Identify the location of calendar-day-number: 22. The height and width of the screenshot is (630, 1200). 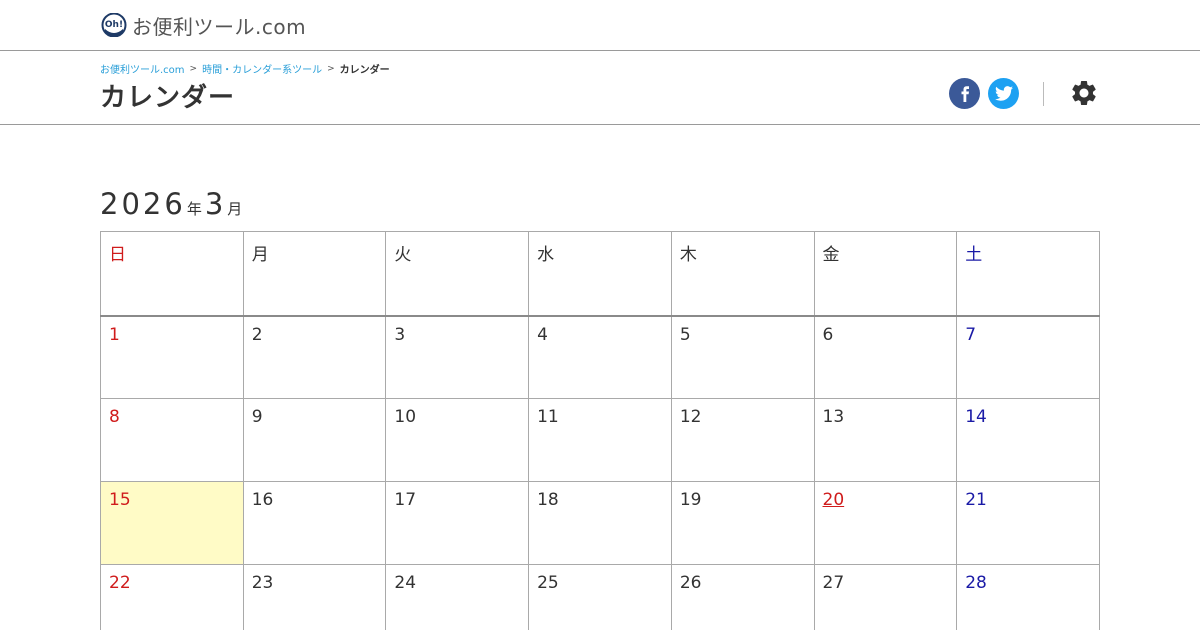
(120, 583).